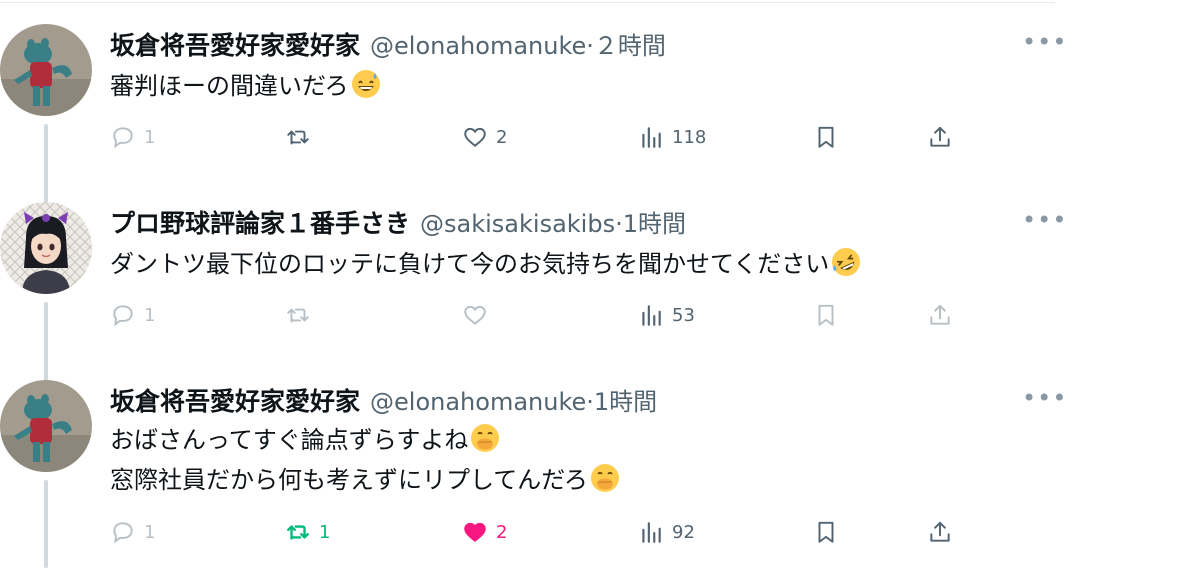 This screenshot has width=1199, height=568. What do you see at coordinates (325, 532) in the screenshot?
I see `retweet-count: 1` at bounding box center [325, 532].